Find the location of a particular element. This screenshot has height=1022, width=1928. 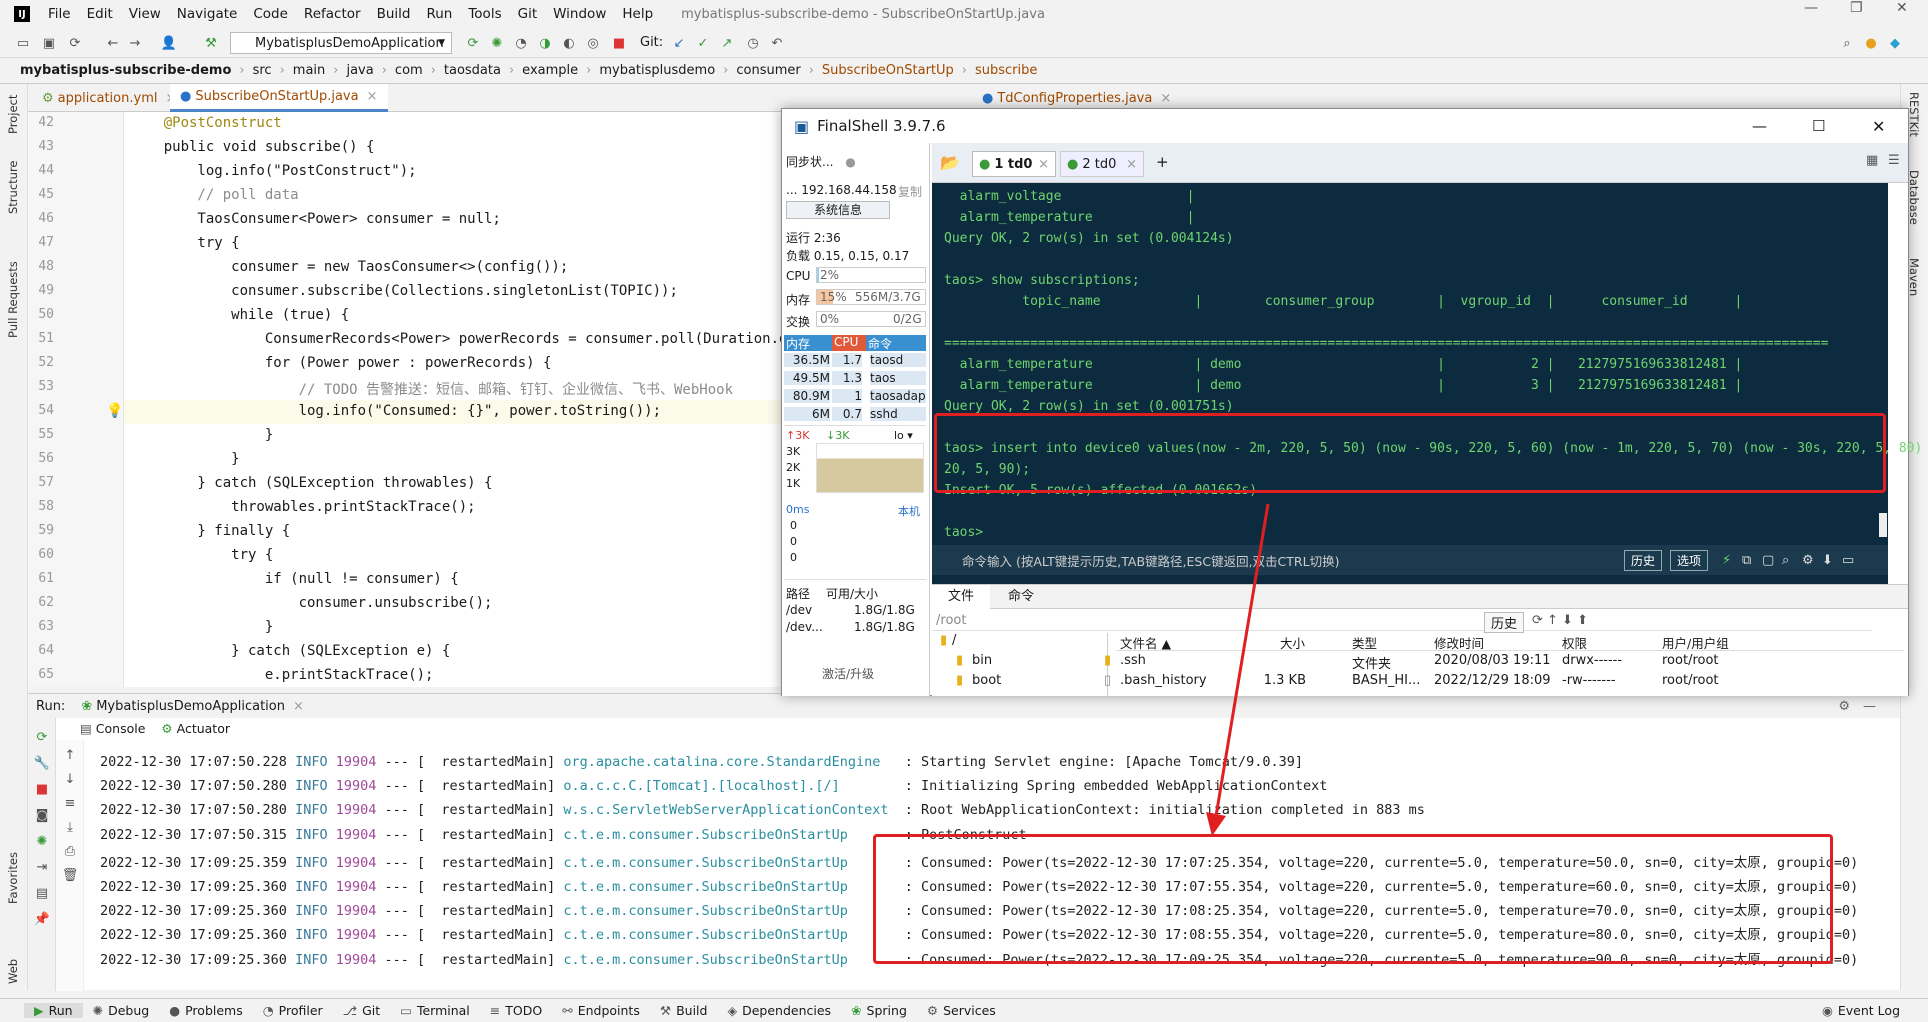

refresh-icon: ⟳ ↑ ⬇ ⬆ is located at coordinates (1560, 620).